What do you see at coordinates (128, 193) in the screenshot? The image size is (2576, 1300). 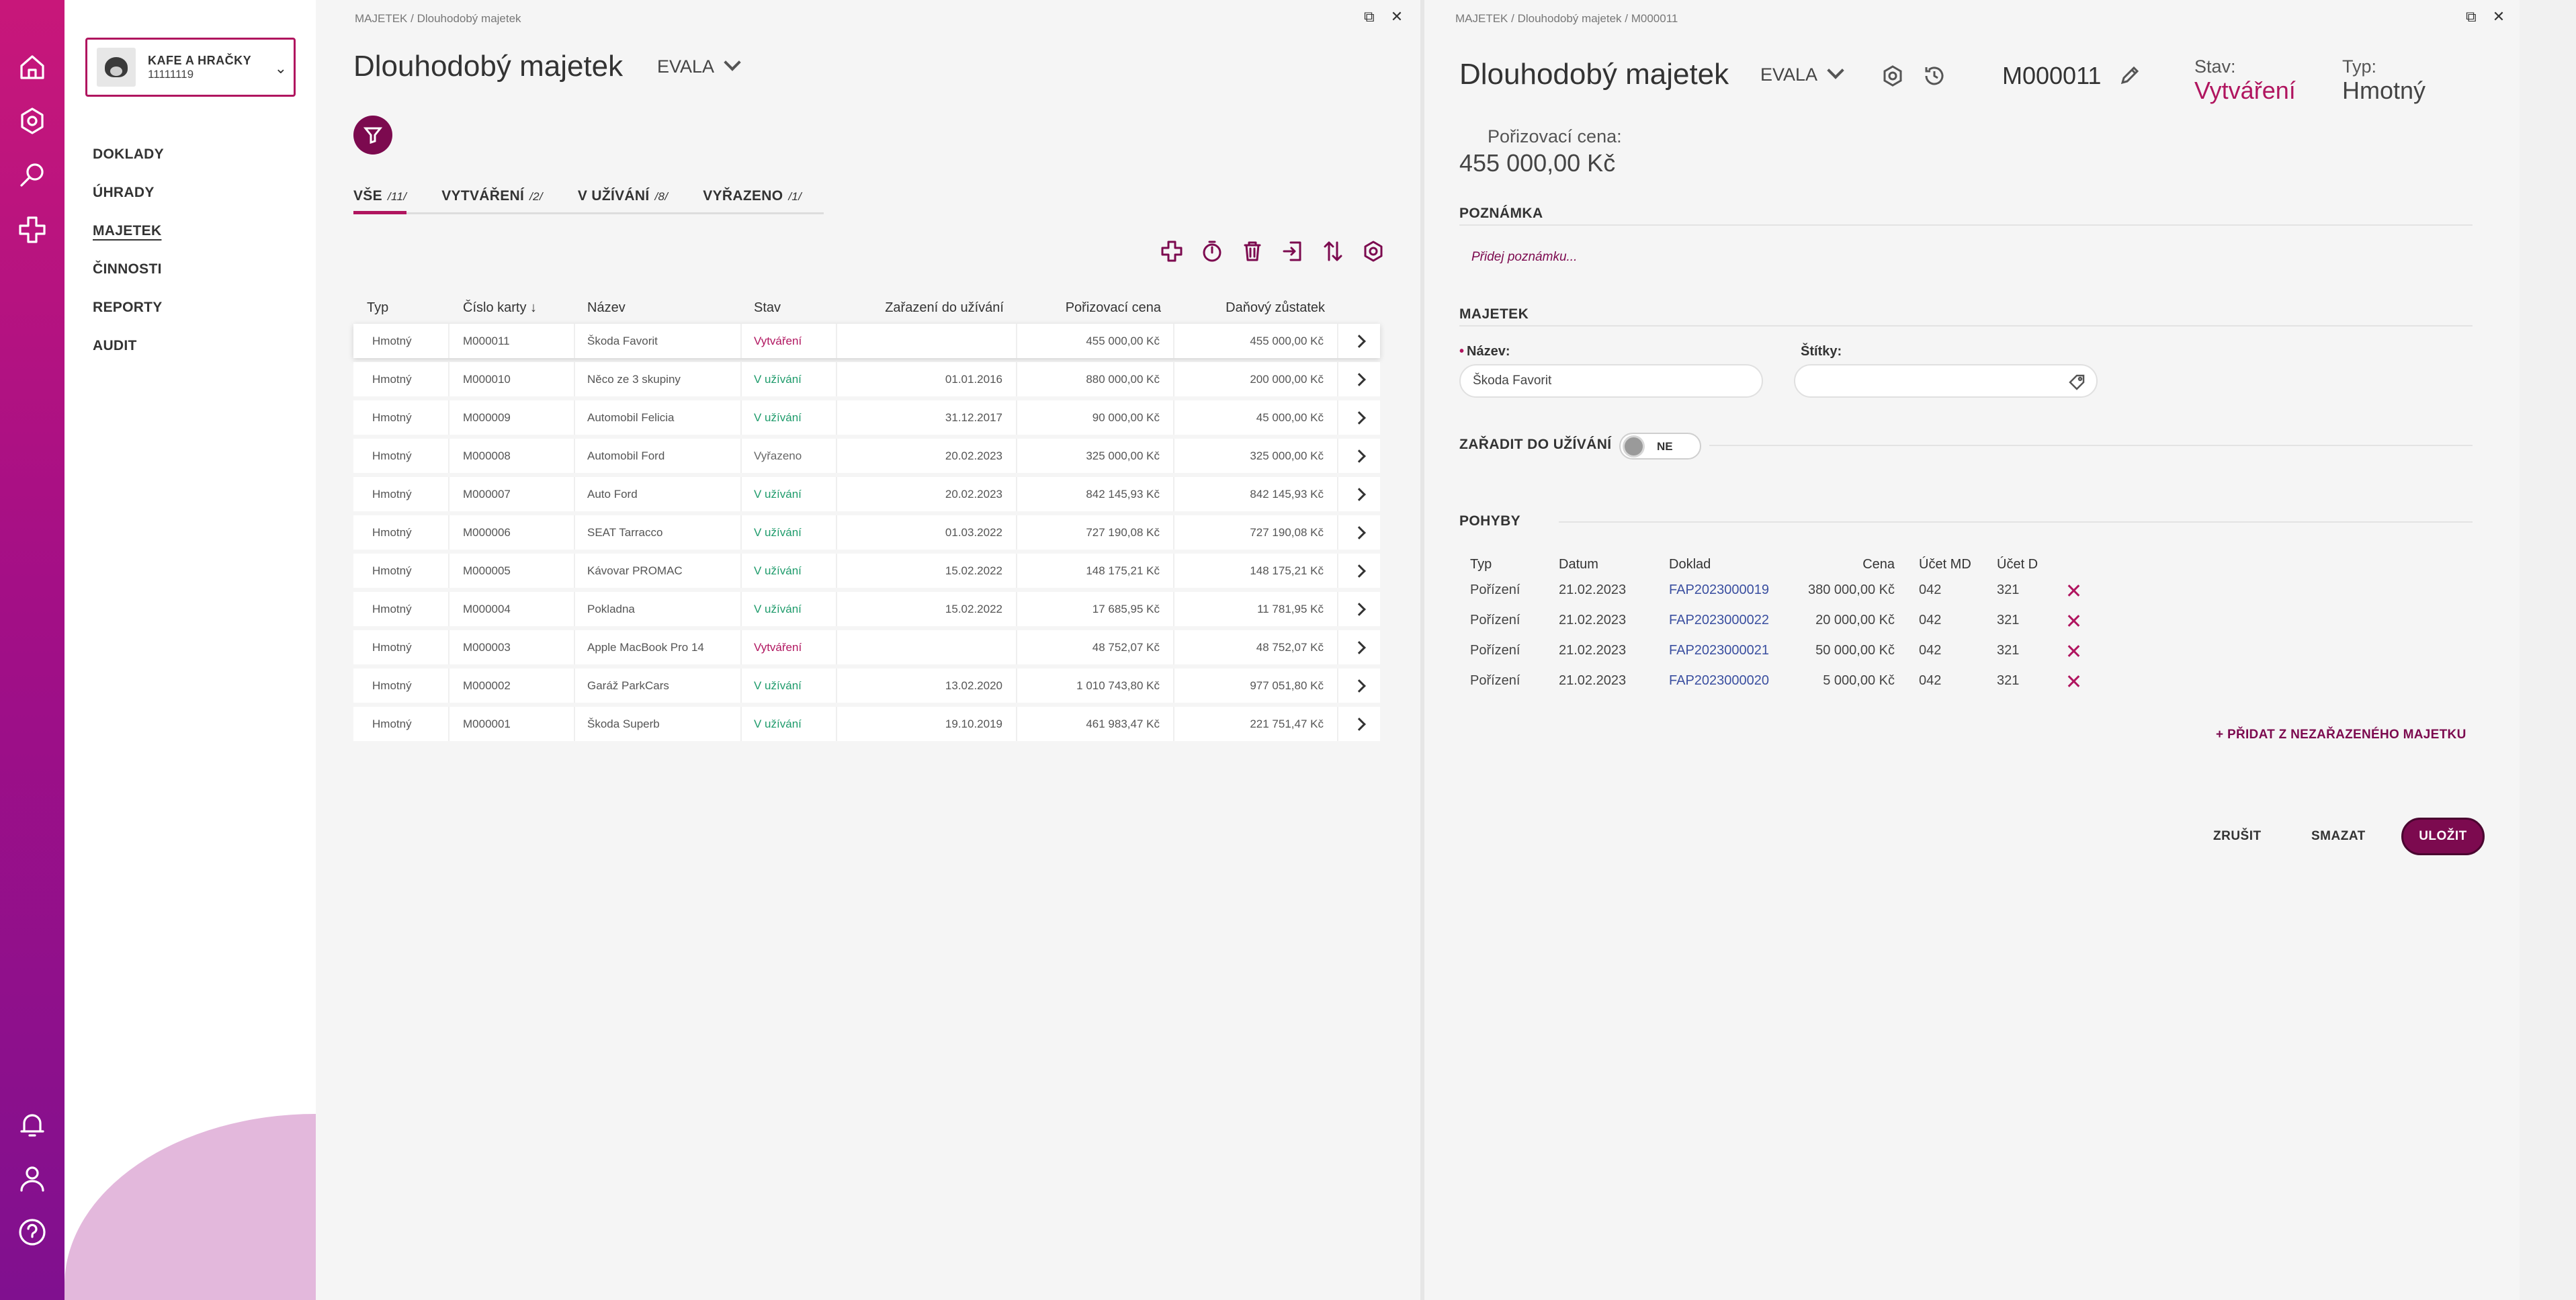 I see `nav-item-uhrady: ÚHRADY` at bounding box center [128, 193].